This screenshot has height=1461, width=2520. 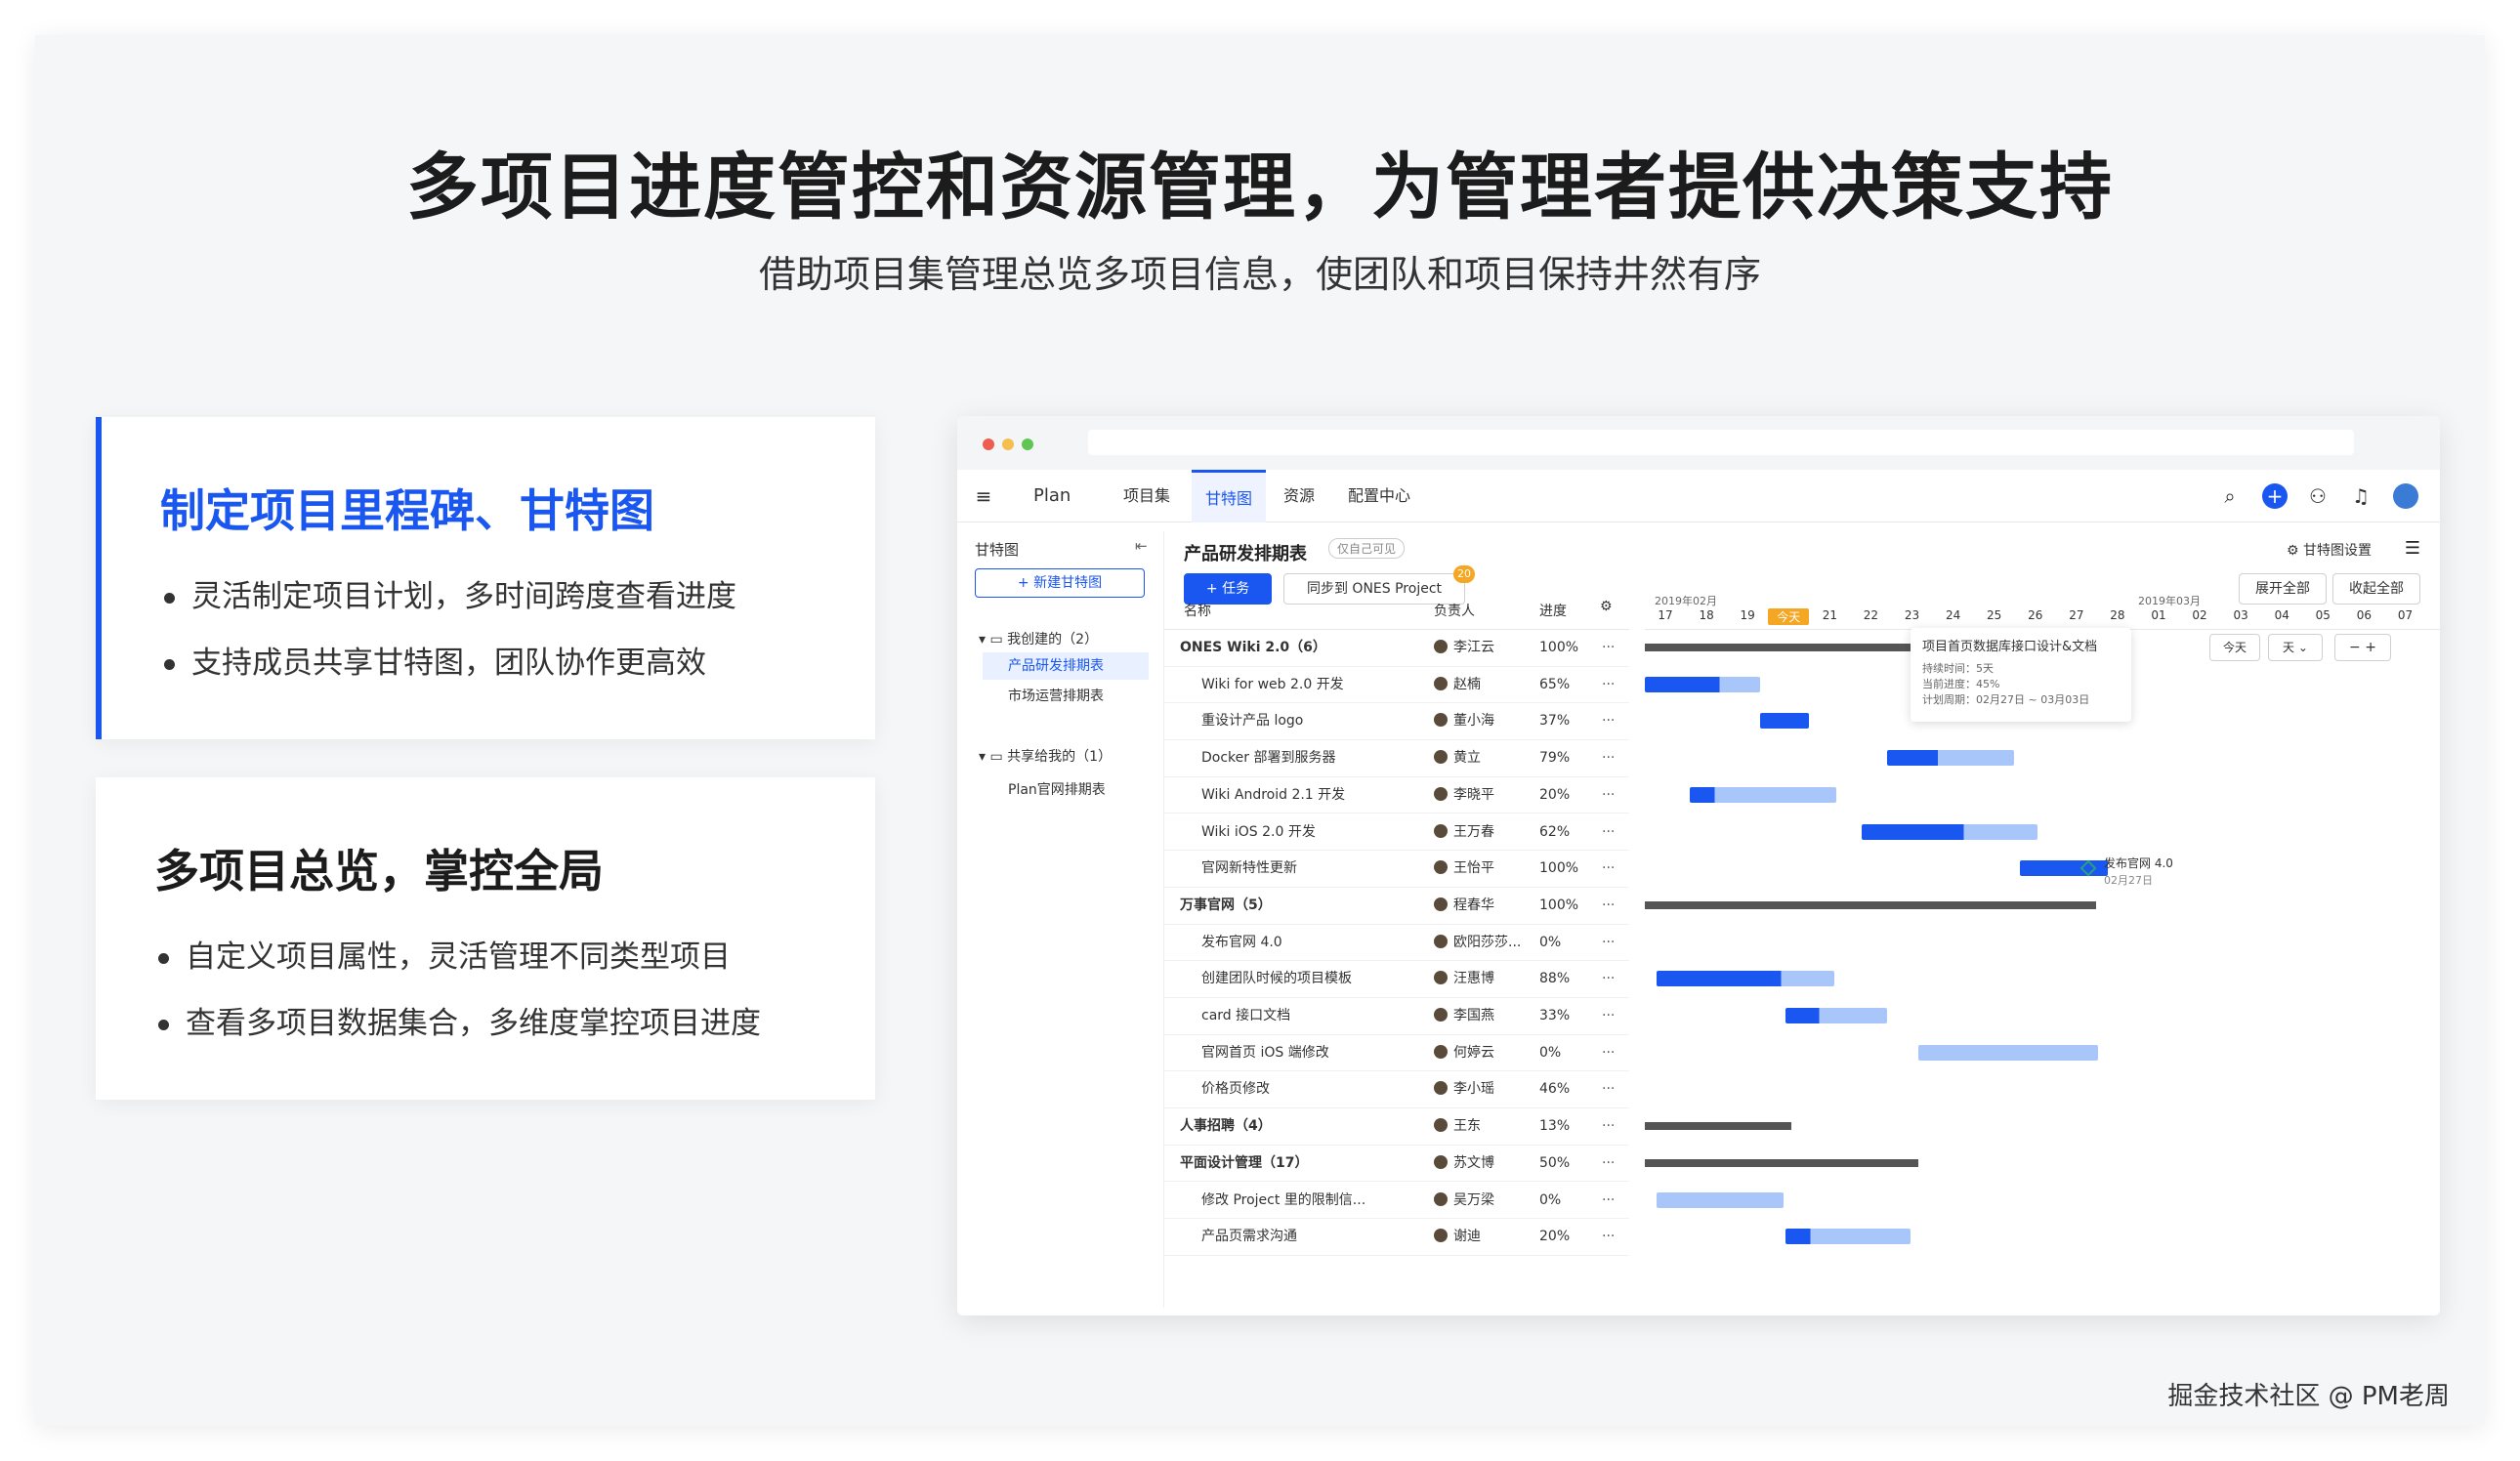 I want to click on task-name: 价格页修改, so click(x=1235, y=1089).